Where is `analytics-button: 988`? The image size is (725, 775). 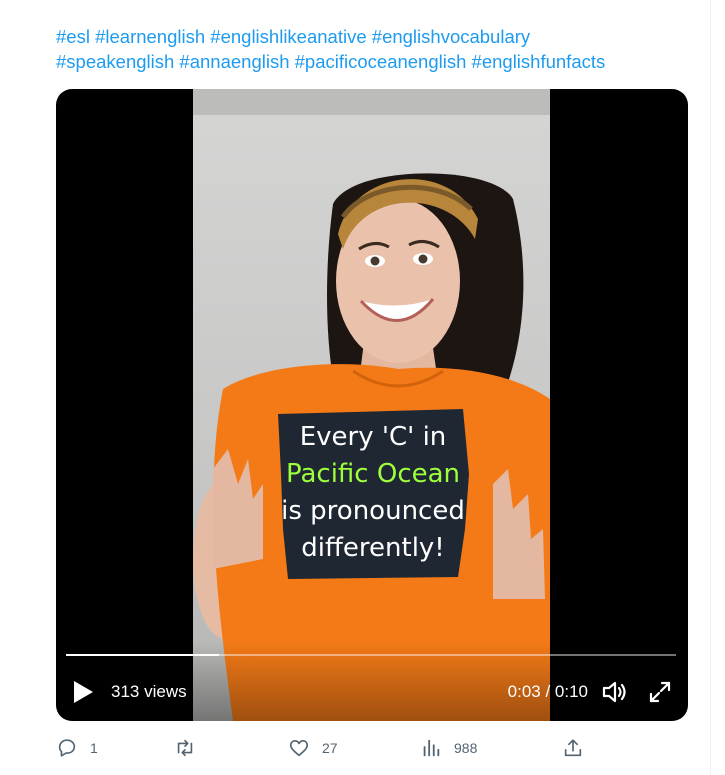 analytics-button: 988 is located at coordinates (448, 748).